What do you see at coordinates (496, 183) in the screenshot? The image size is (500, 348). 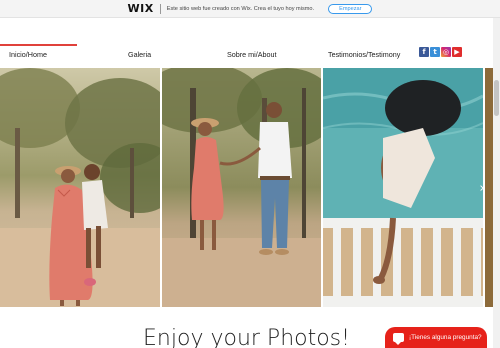 I see `page-scrollbar` at bounding box center [496, 183].